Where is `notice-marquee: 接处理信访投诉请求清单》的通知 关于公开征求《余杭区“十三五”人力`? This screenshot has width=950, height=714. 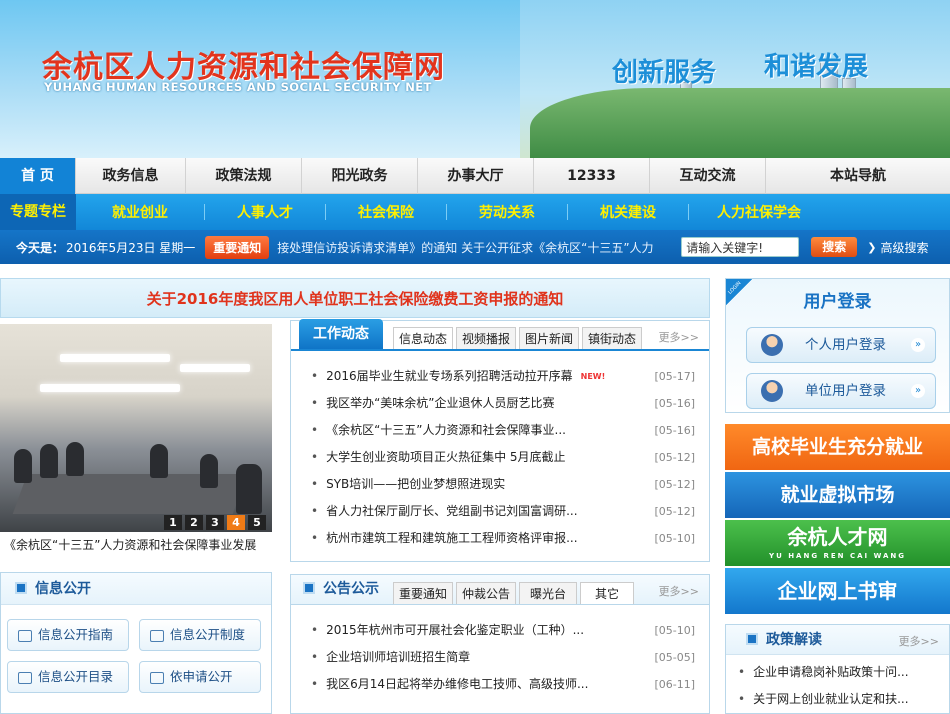 notice-marquee: 接处理信访投诉请求清单》的通知 关于公开征求《余杭区“十三五”人力 is located at coordinates (472, 247).